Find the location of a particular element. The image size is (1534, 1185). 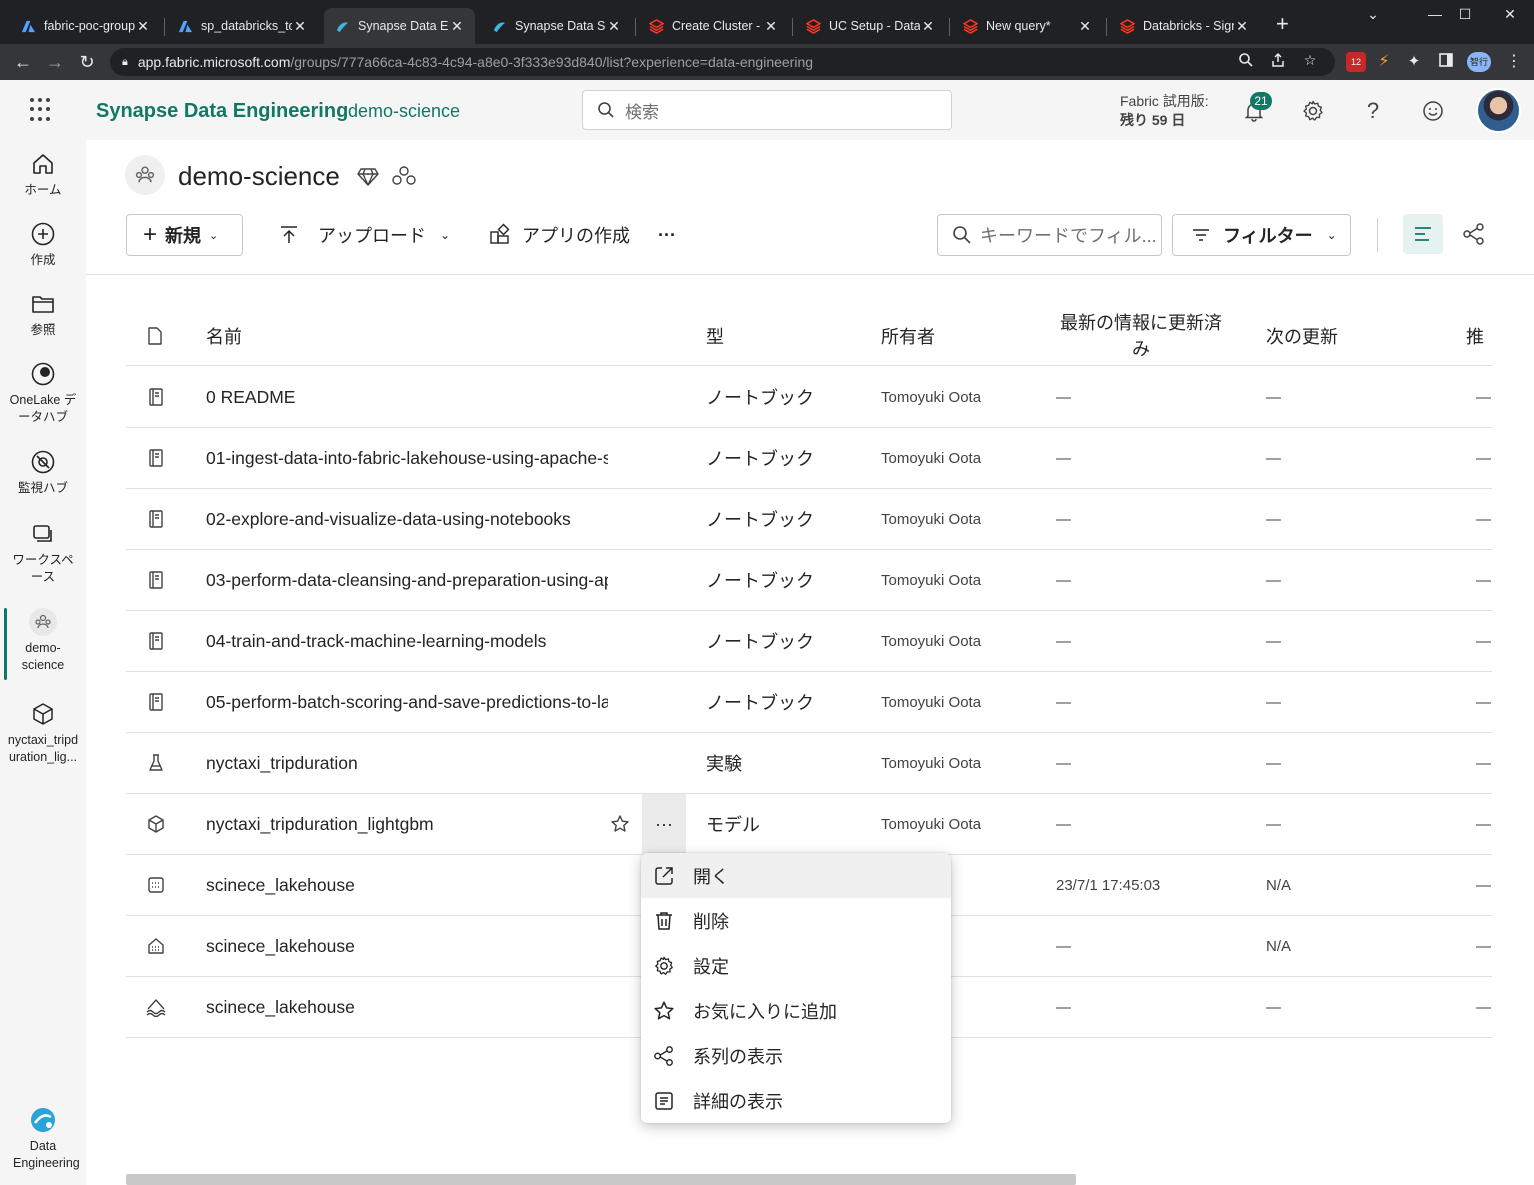

extension-icon: 12 is located at coordinates (1356, 62).